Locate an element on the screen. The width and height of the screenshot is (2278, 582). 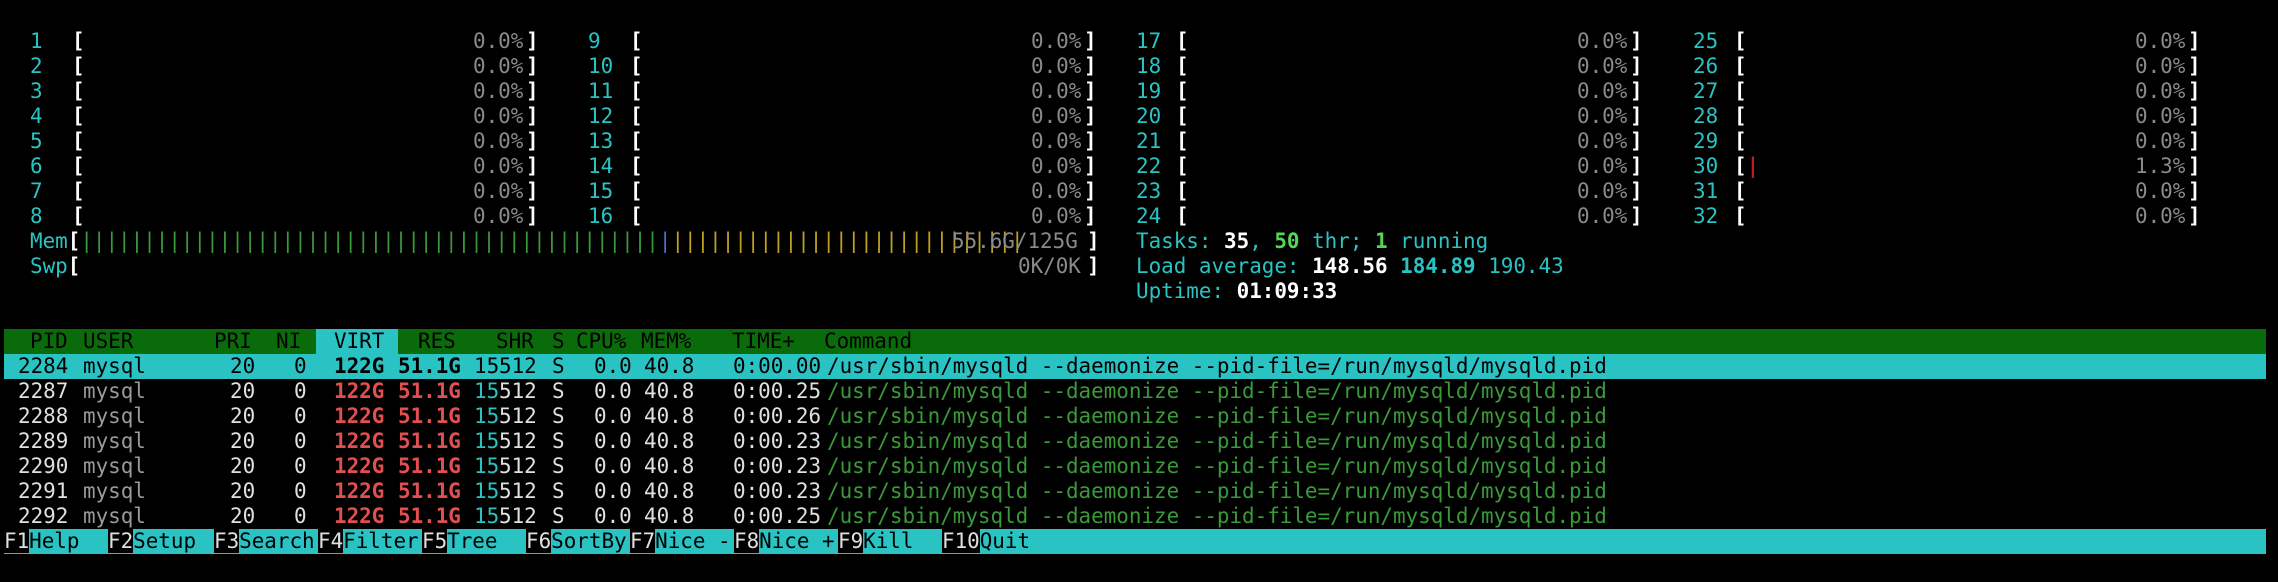
col-command: Command is located at coordinates (868, 341).